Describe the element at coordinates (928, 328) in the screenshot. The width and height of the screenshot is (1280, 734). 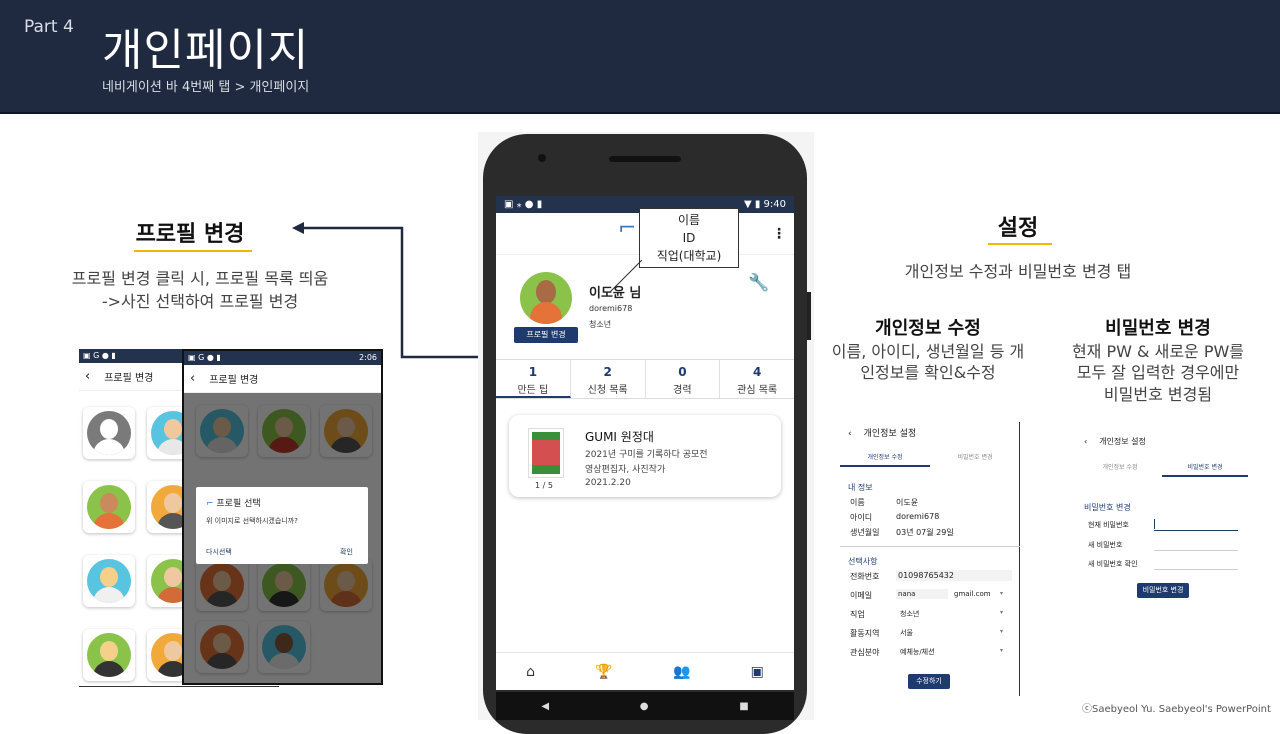
I see `info-edit-title: 개인정보 수정` at that location.